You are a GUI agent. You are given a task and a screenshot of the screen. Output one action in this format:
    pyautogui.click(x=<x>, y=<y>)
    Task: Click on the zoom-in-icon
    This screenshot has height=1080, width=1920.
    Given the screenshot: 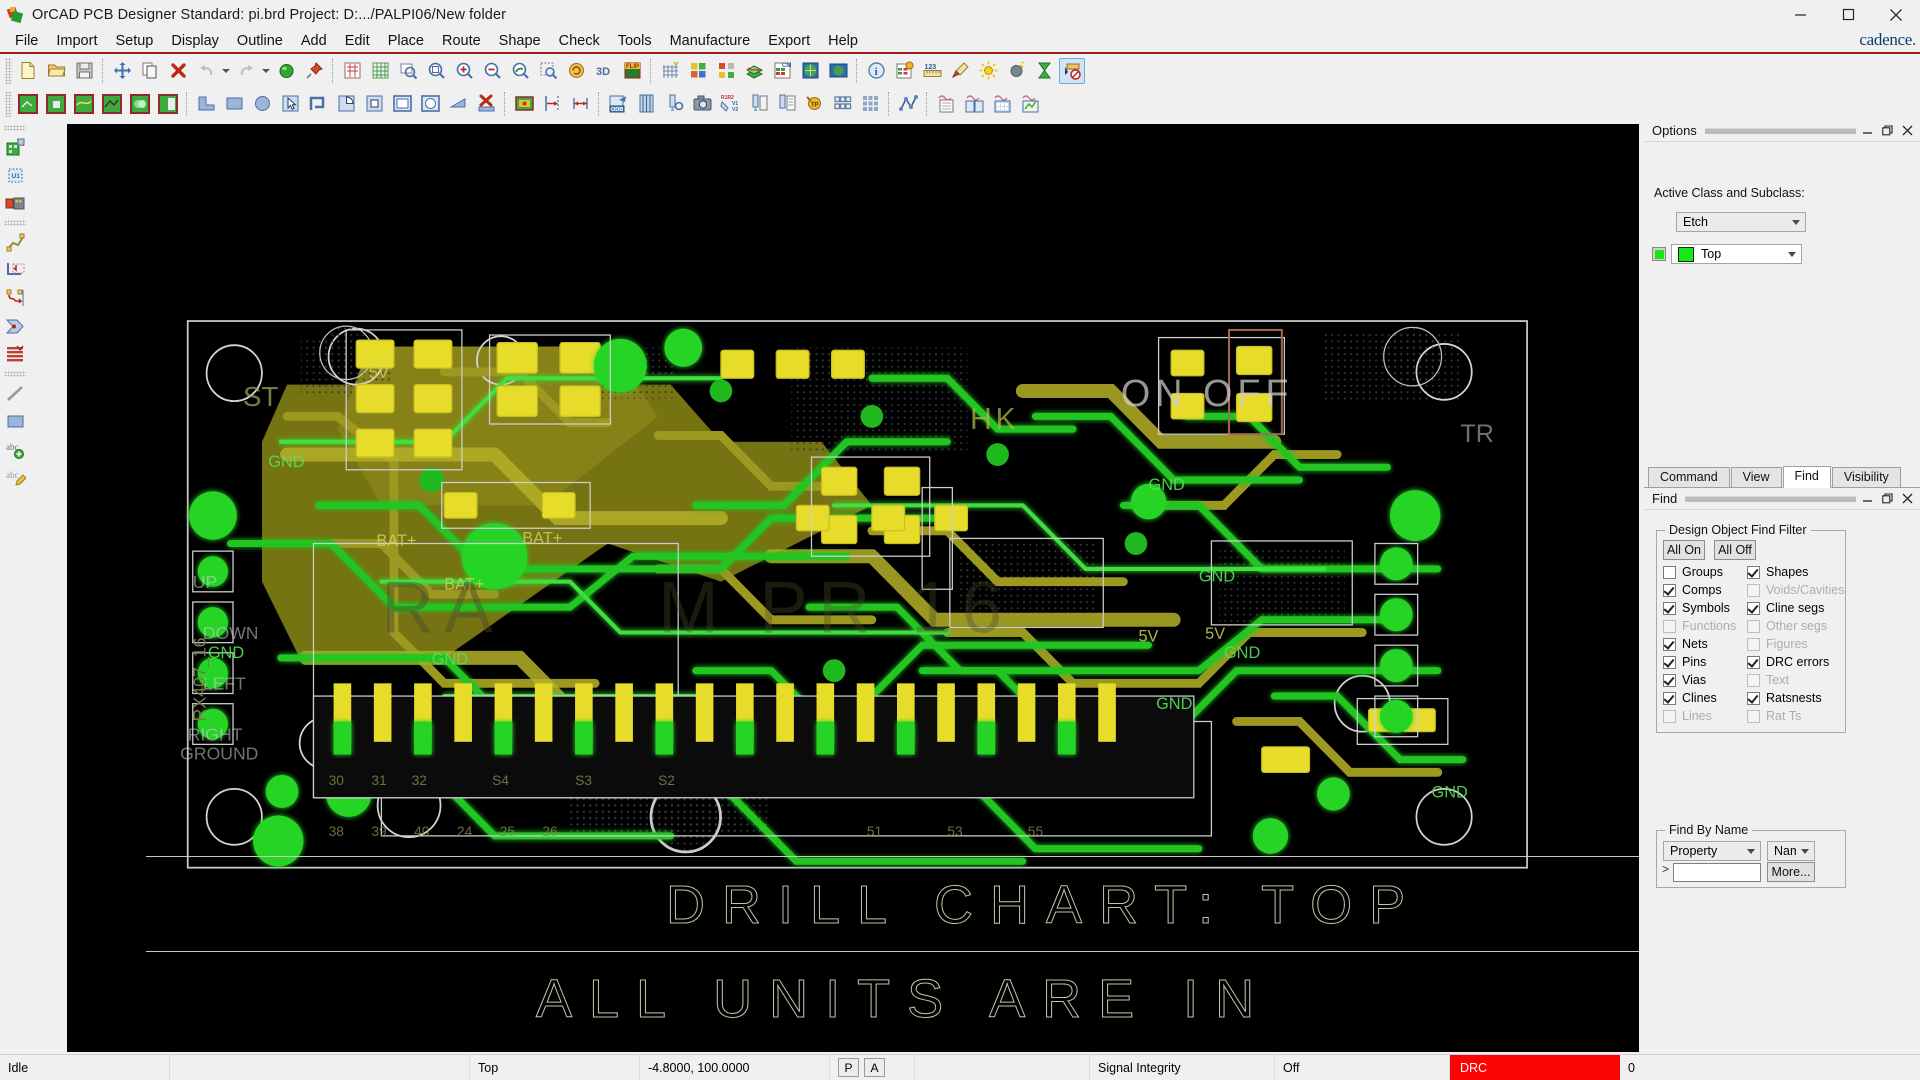 What is the action you would take?
    pyautogui.click(x=520, y=71)
    